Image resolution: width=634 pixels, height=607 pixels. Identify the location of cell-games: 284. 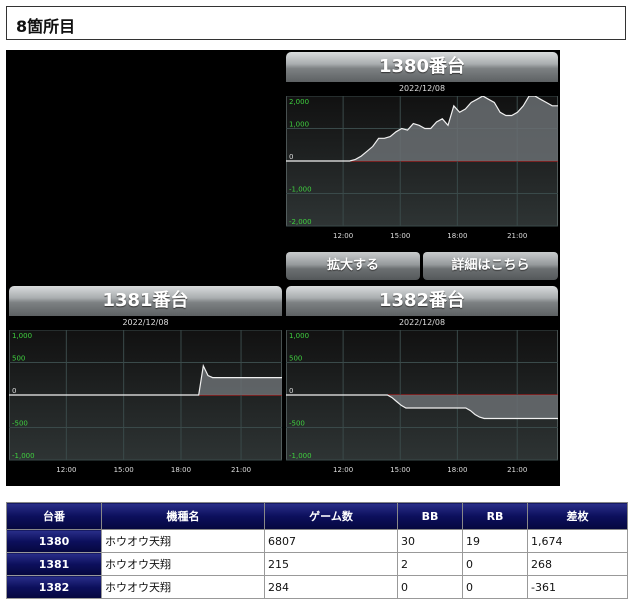
(331, 587).